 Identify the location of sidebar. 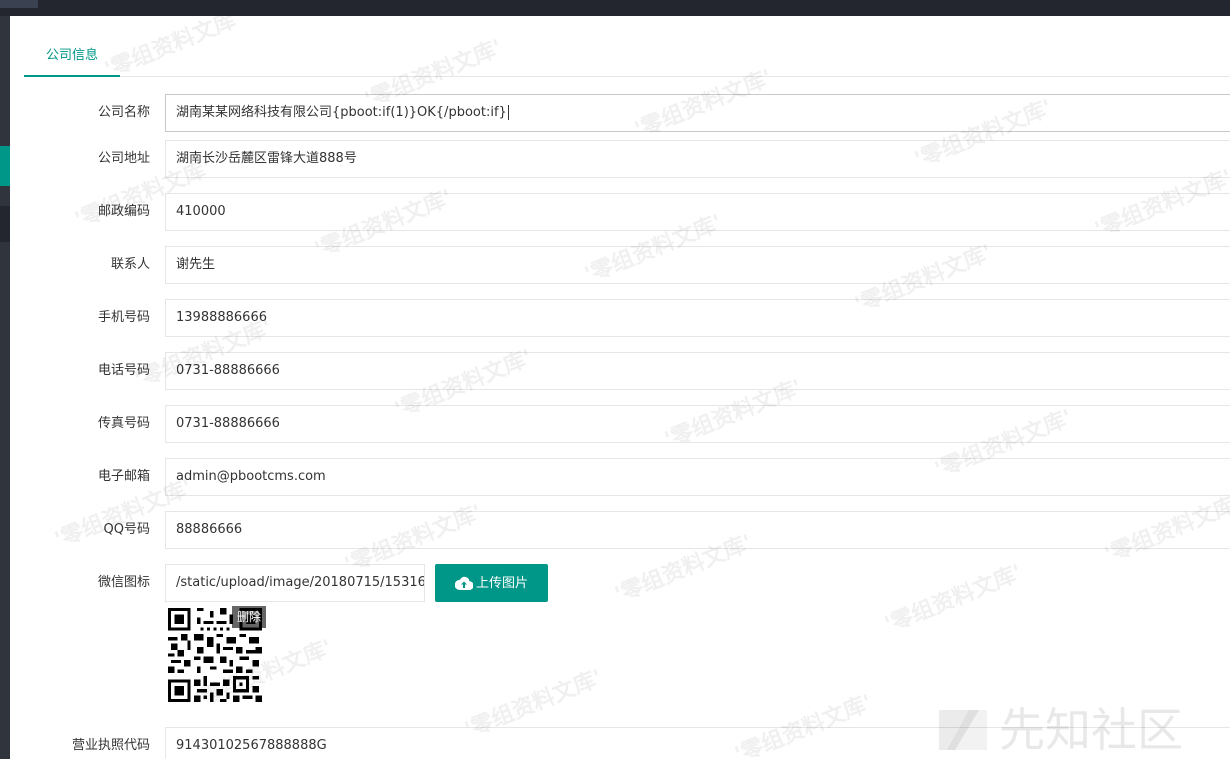
(5, 387).